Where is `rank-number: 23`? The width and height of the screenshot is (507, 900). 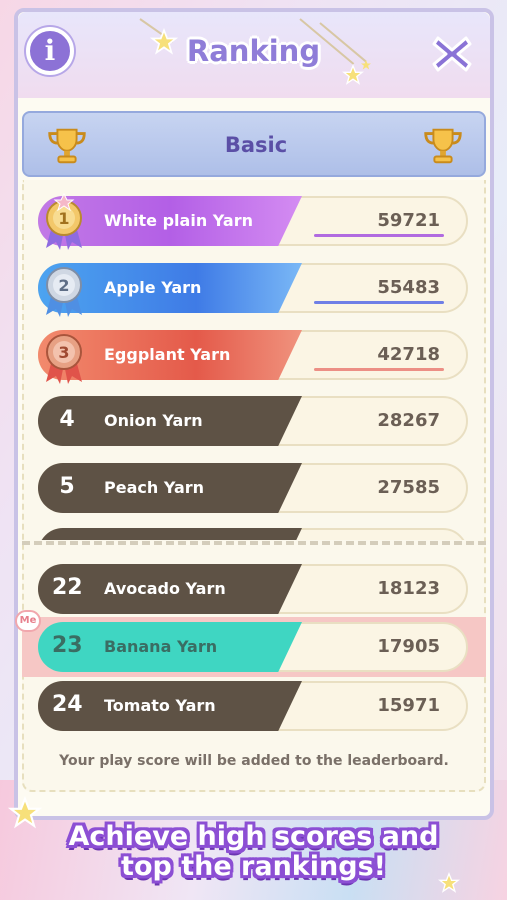 rank-number: 23 is located at coordinates (67, 645).